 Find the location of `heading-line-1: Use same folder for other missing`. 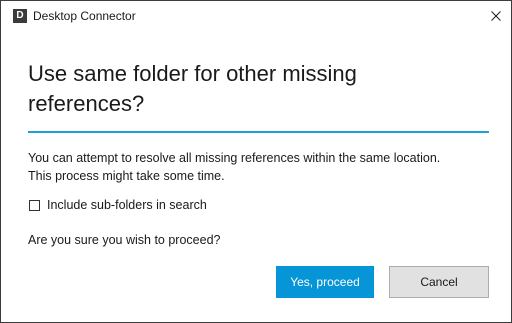

heading-line-1: Use same folder for other missing is located at coordinates (192, 73).